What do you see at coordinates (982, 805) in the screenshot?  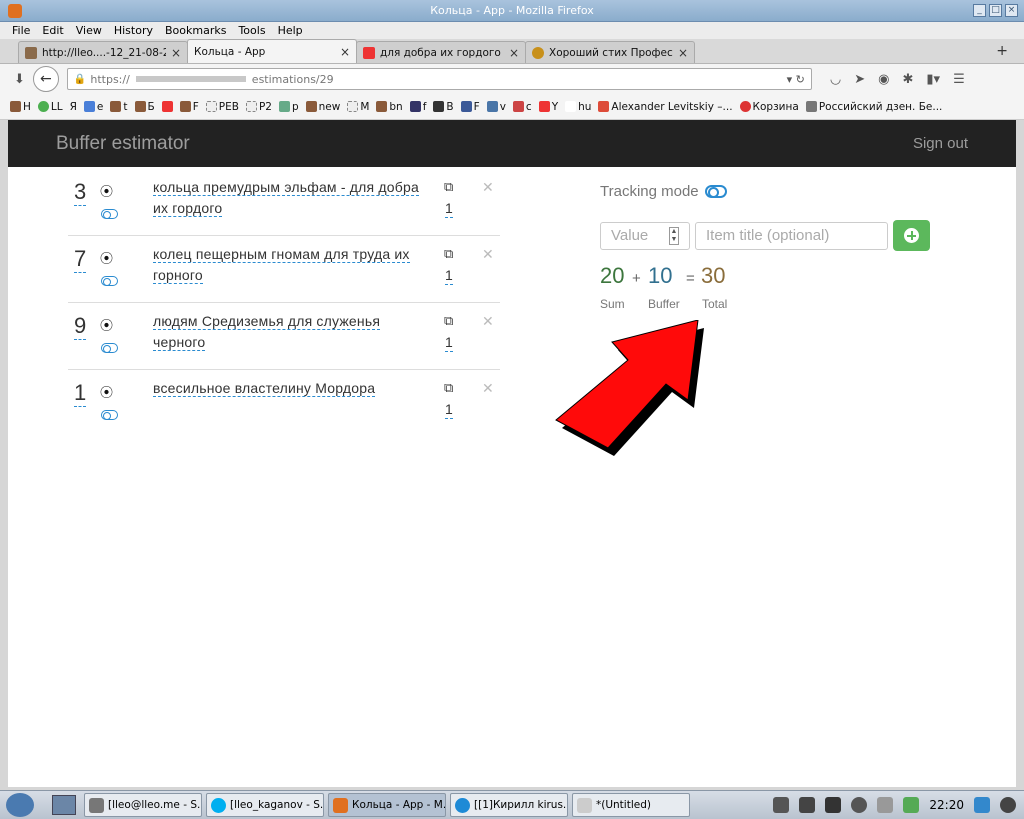 I see `display-icon` at bounding box center [982, 805].